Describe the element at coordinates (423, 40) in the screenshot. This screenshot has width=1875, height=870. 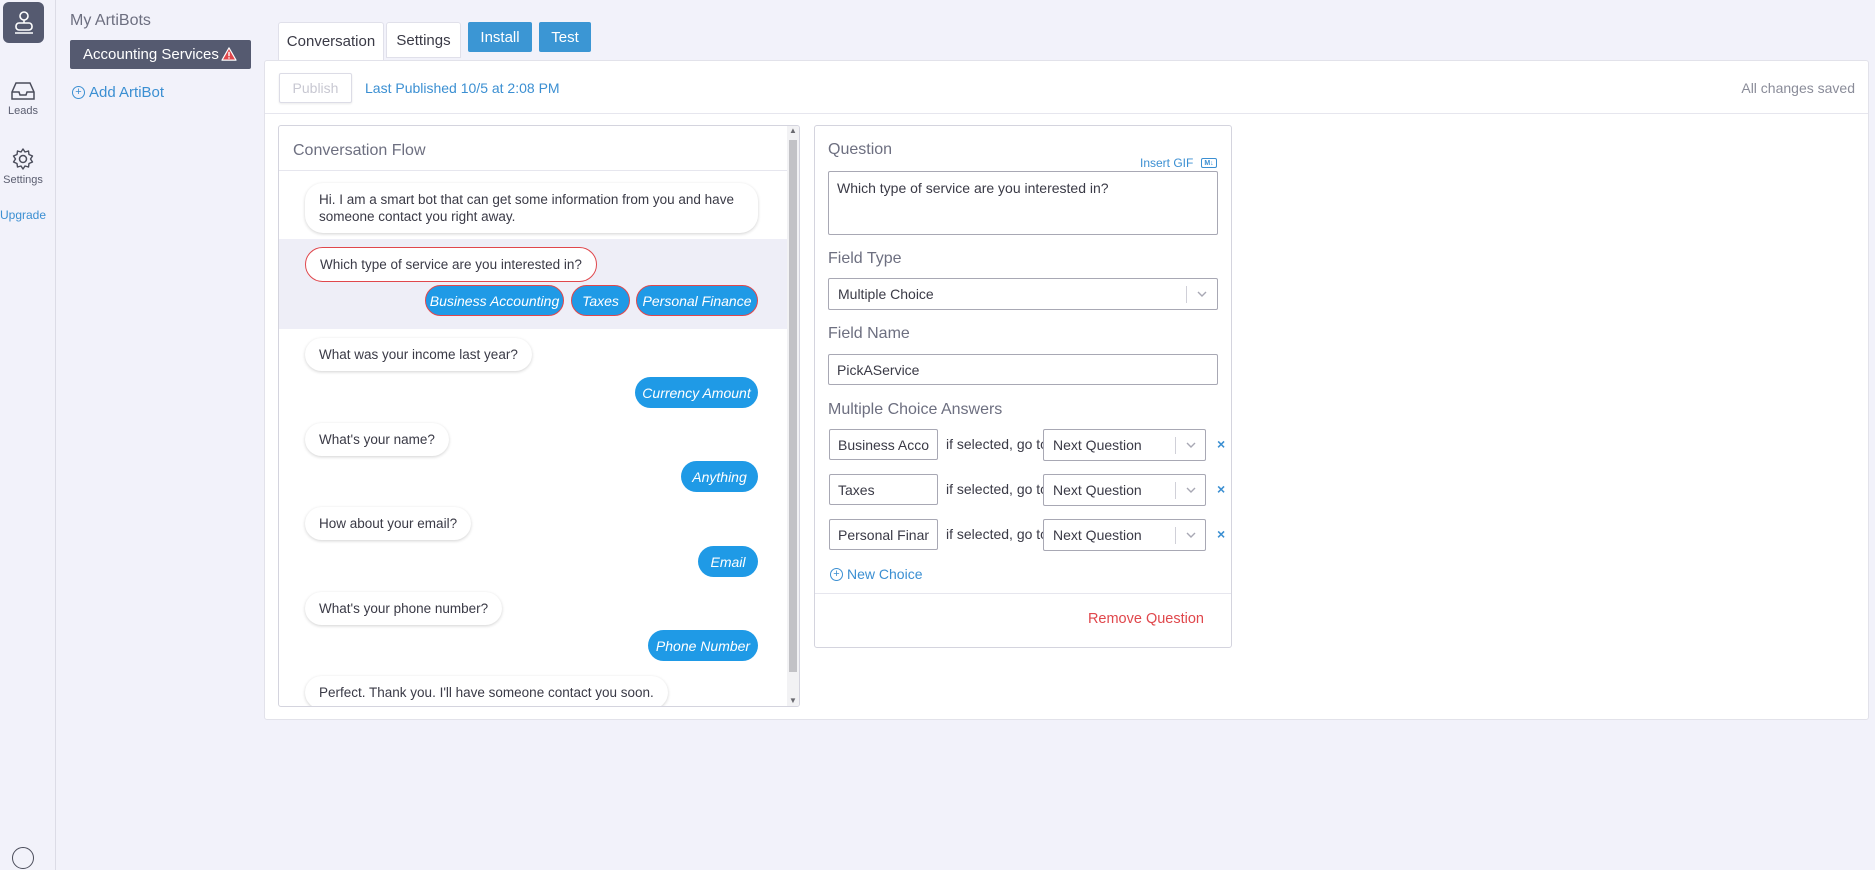
I see `tab-settings: Settings` at that location.